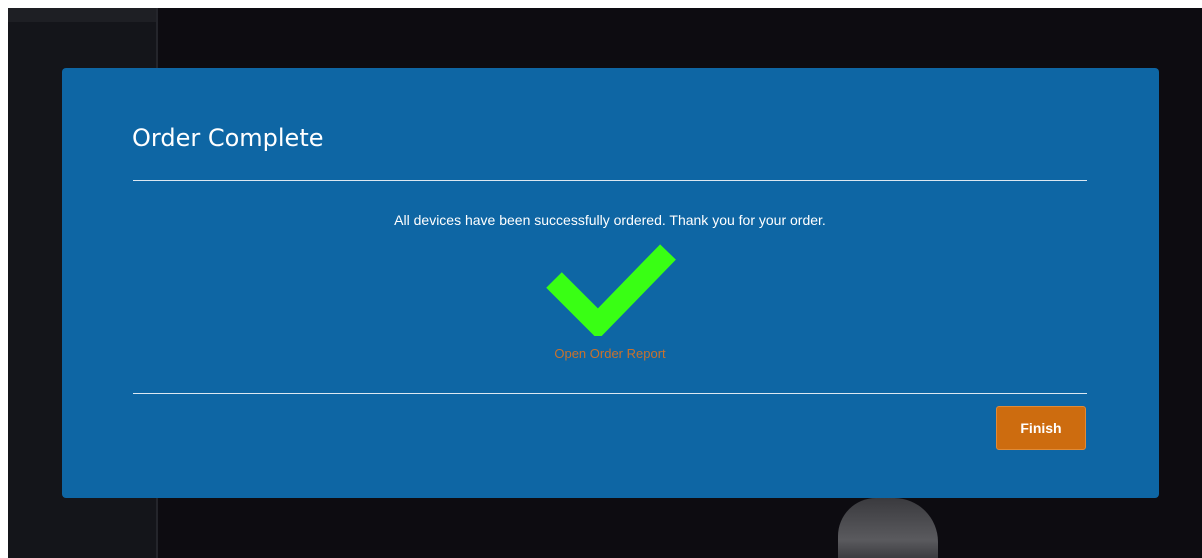  Describe the element at coordinates (228, 138) in the screenshot. I see `dialog-title: Order Complete` at that location.